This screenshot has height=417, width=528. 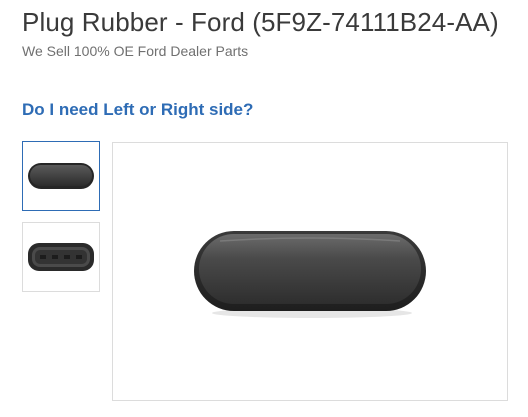 What do you see at coordinates (260, 22) in the screenshot?
I see `product-title: Plug Rubber - Ford (5F9Z-74111B24-AA)` at bounding box center [260, 22].